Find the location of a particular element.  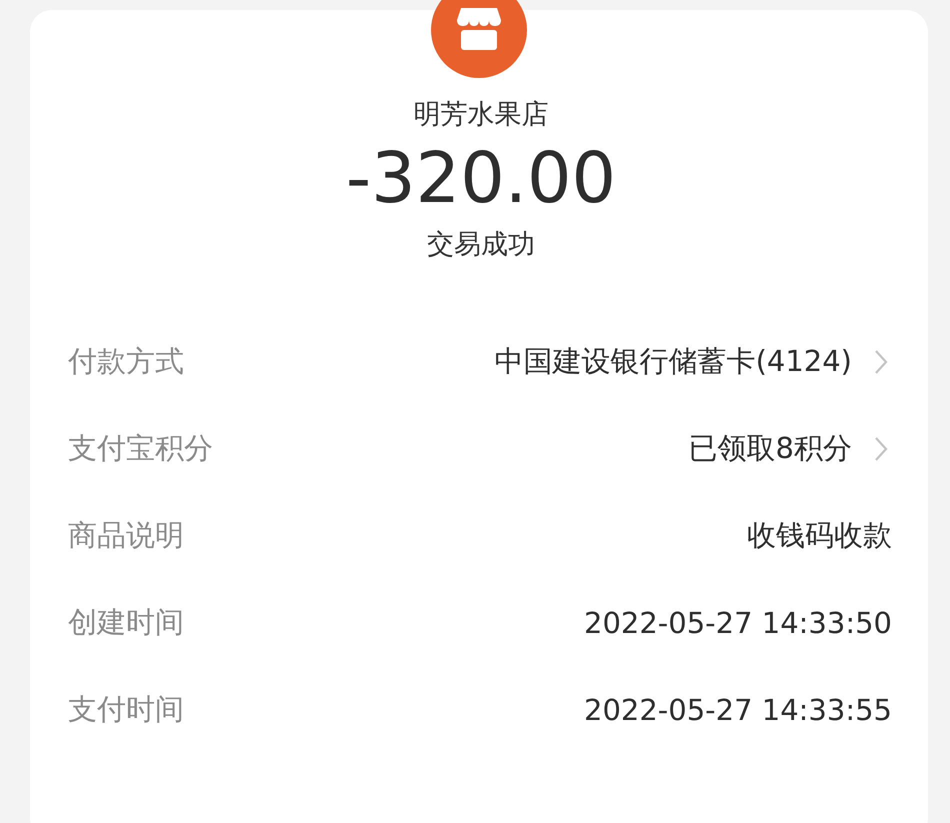

detail-label: 商品说明 is located at coordinates (126, 535).